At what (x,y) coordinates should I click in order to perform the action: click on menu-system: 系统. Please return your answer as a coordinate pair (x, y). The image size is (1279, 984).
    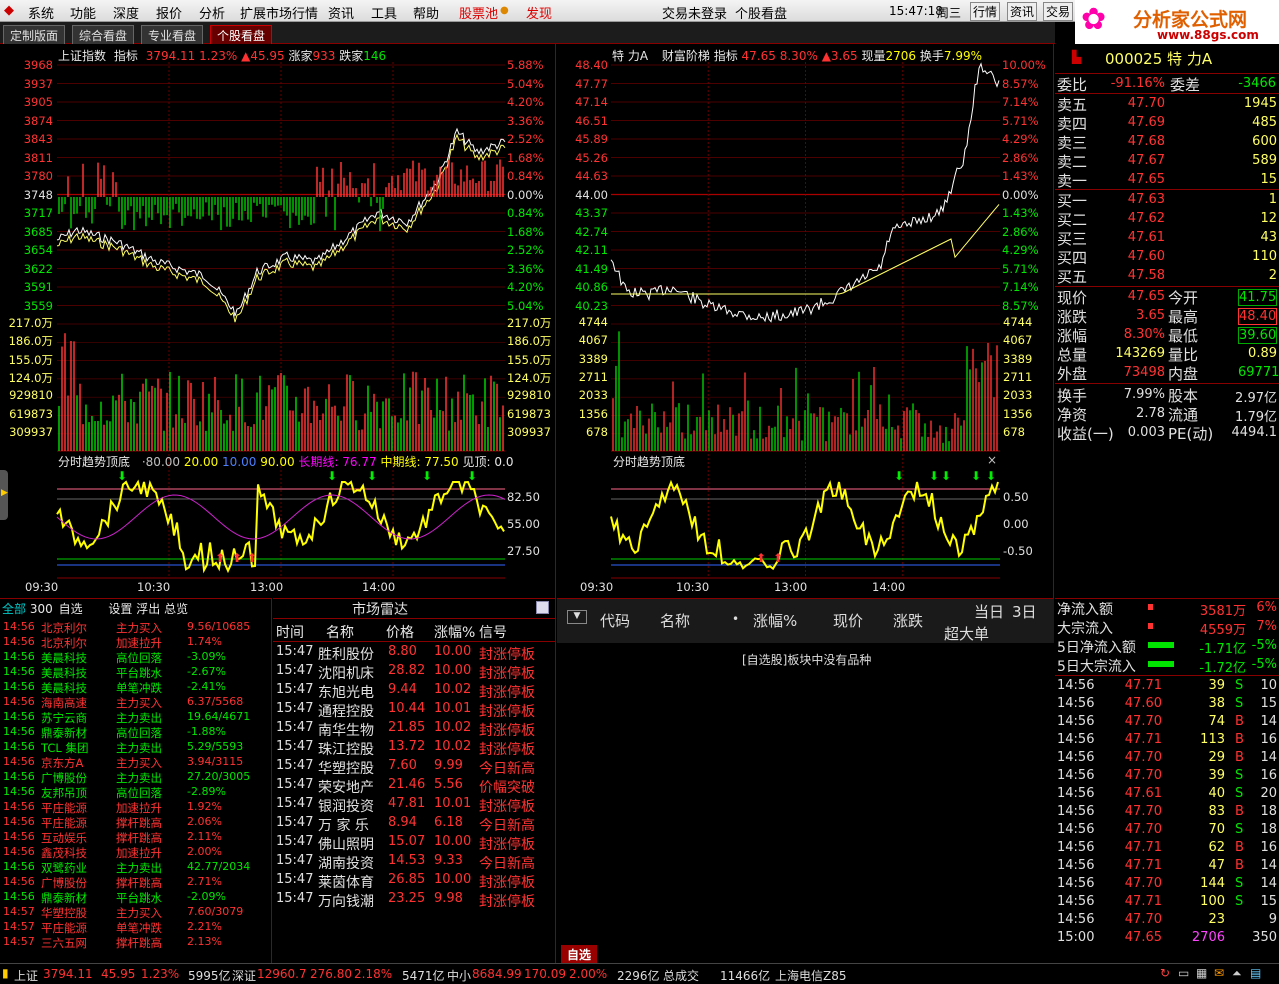
    Looking at the image, I should click on (41, 12).